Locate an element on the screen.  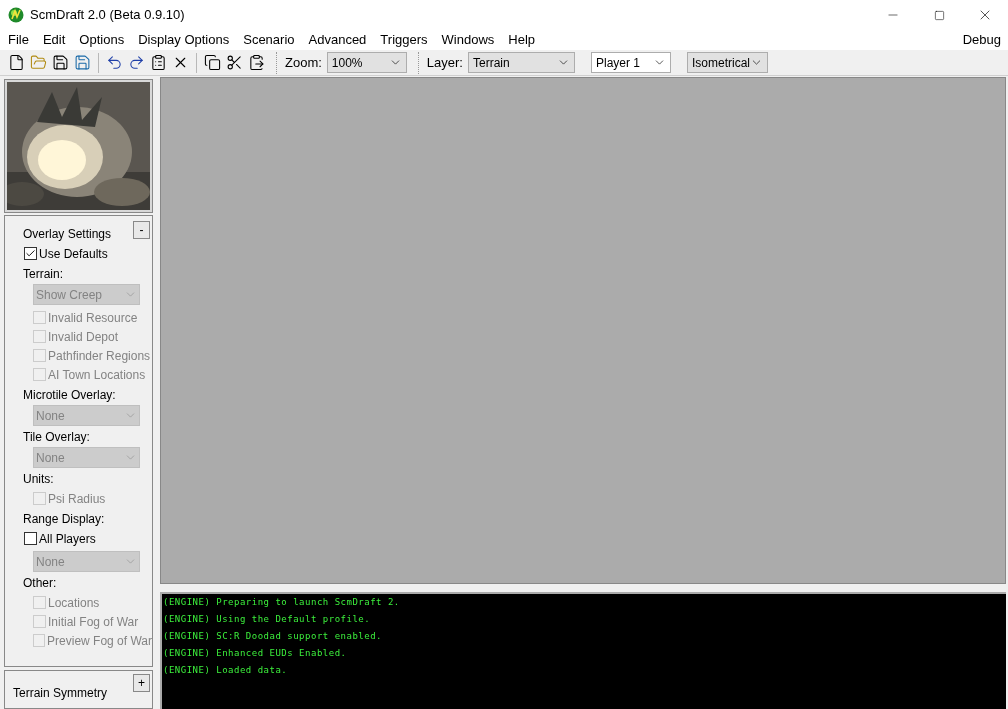
menu-item: Edit is located at coordinates (54, 40).